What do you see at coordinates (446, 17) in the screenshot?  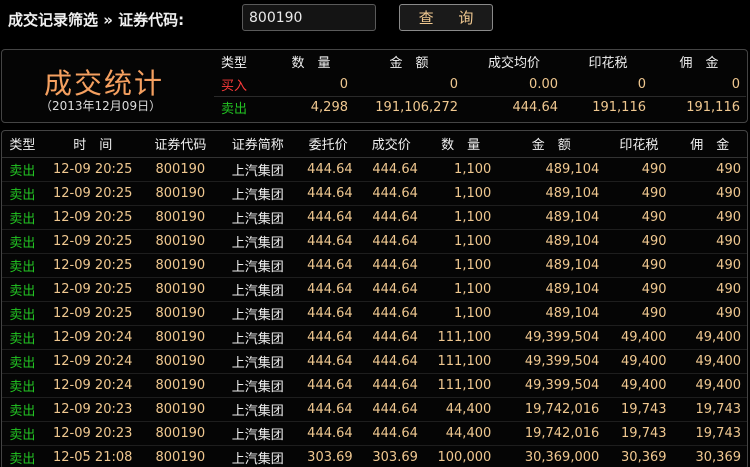 I see `query-button: 查 询` at bounding box center [446, 17].